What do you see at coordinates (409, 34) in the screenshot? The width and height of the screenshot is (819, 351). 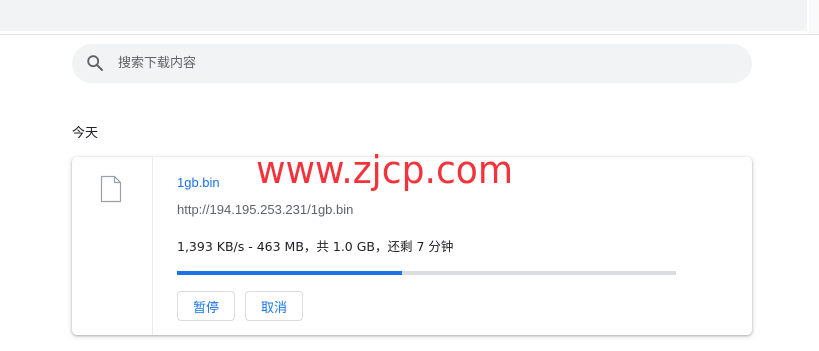 I see `top-bar-divider` at bounding box center [409, 34].